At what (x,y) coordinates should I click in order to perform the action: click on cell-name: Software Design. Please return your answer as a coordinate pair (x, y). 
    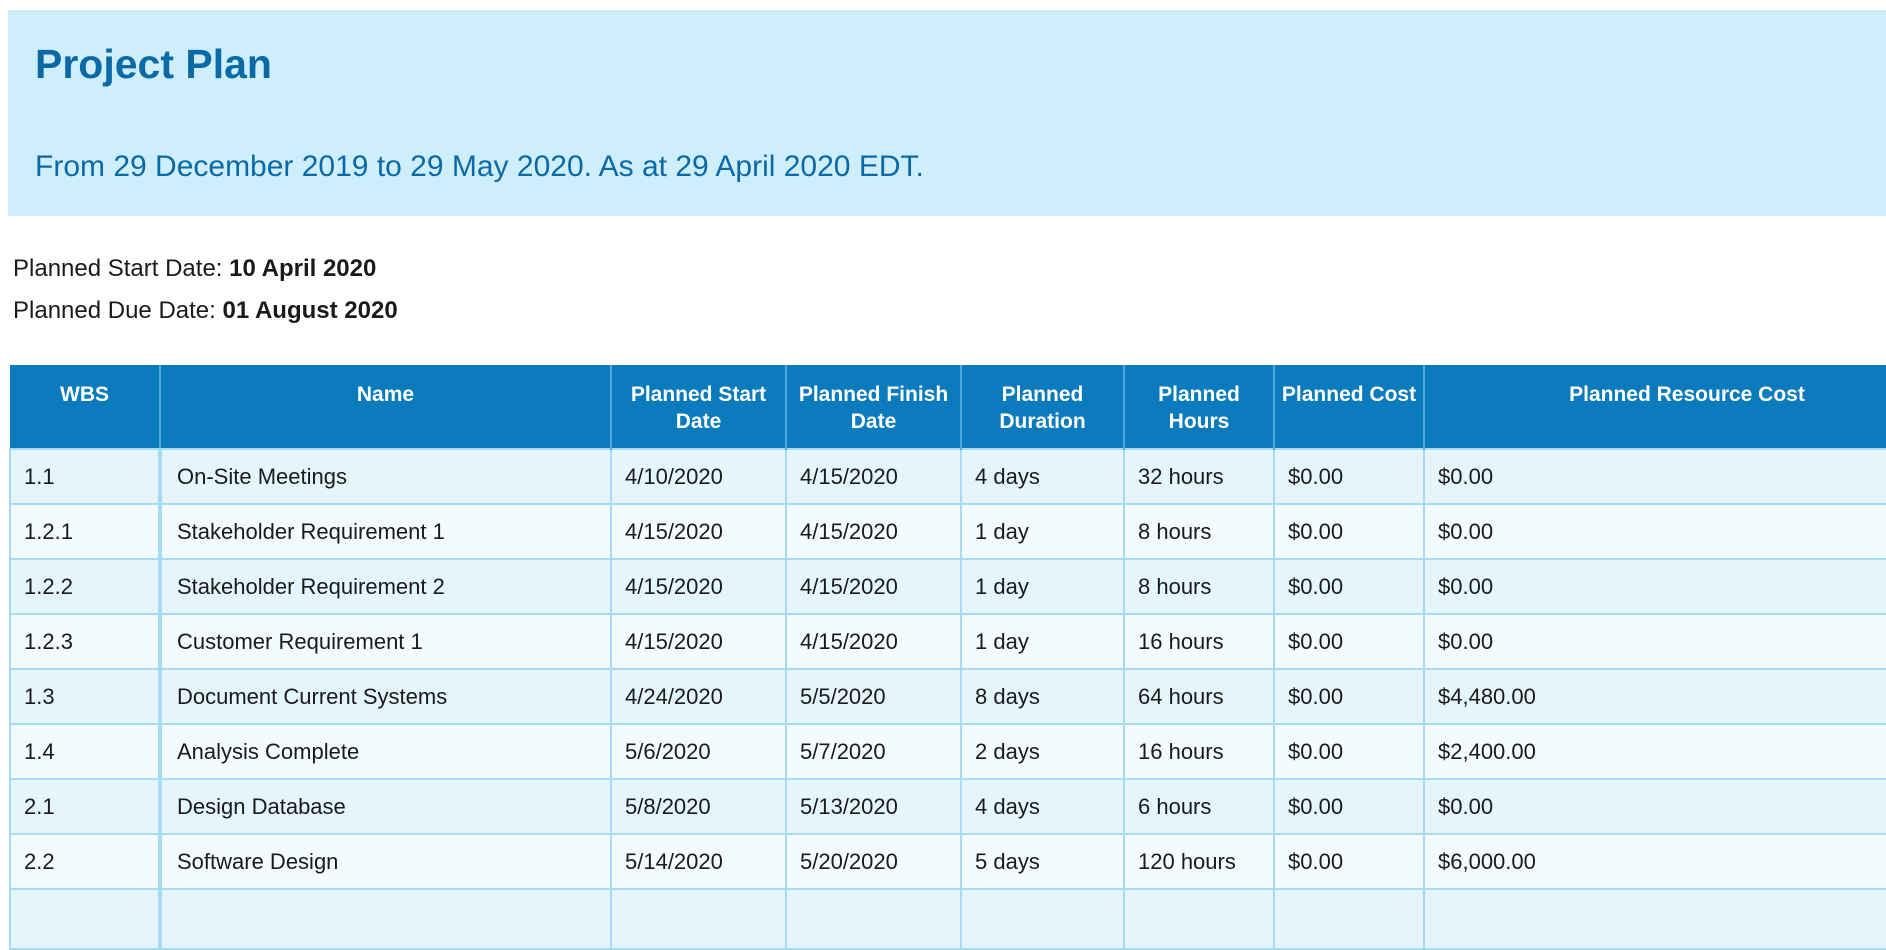
    Looking at the image, I should click on (385, 861).